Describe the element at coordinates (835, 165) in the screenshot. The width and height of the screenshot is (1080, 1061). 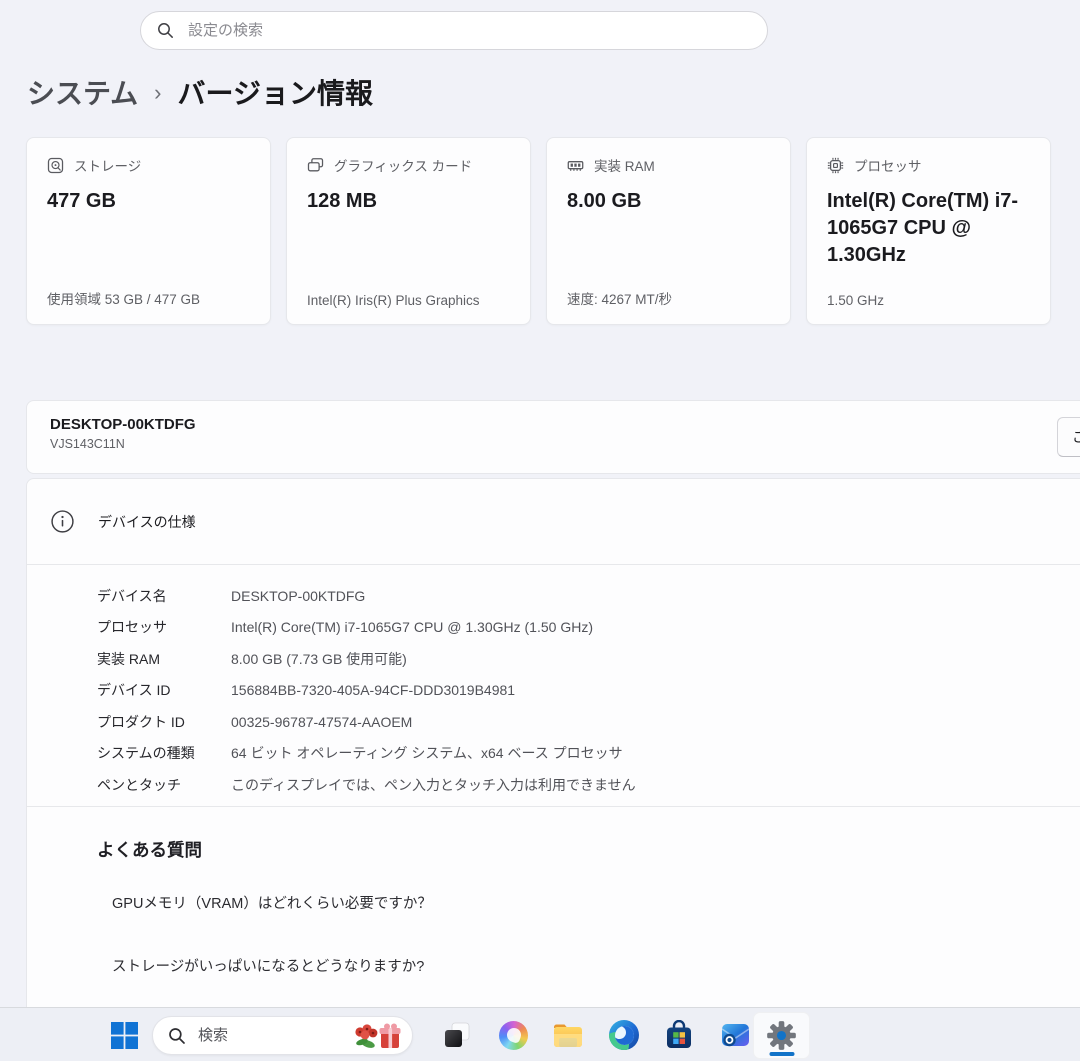
I see `processor-icon` at that location.